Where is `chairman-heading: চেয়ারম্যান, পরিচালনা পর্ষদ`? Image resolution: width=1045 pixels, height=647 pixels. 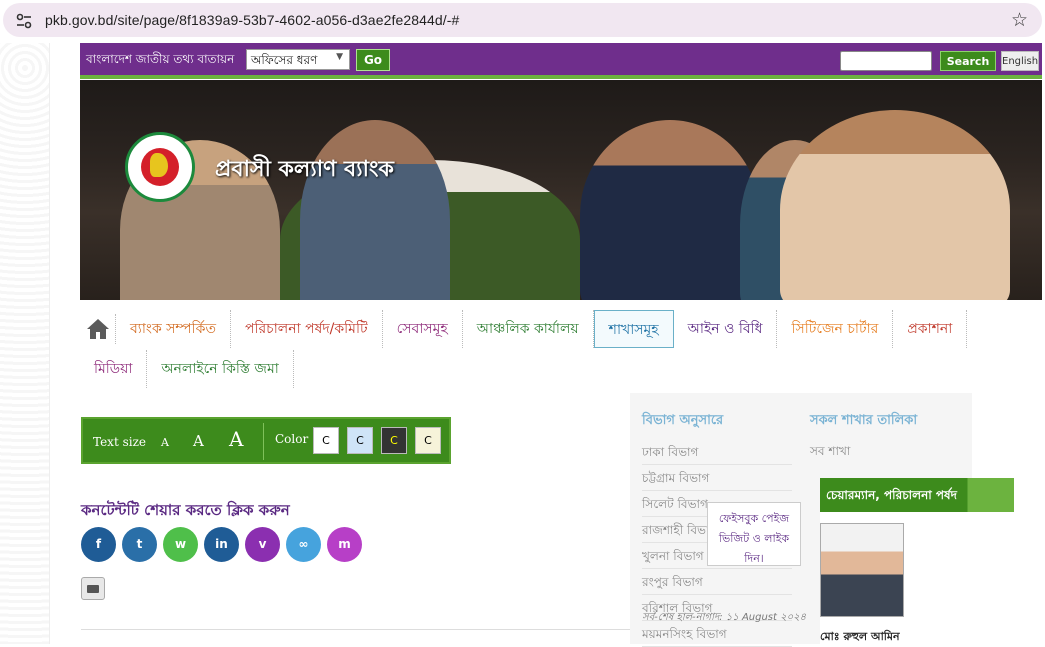 chairman-heading: চেয়ারম্যান, পরিচালনা পর্ষদ is located at coordinates (917, 495).